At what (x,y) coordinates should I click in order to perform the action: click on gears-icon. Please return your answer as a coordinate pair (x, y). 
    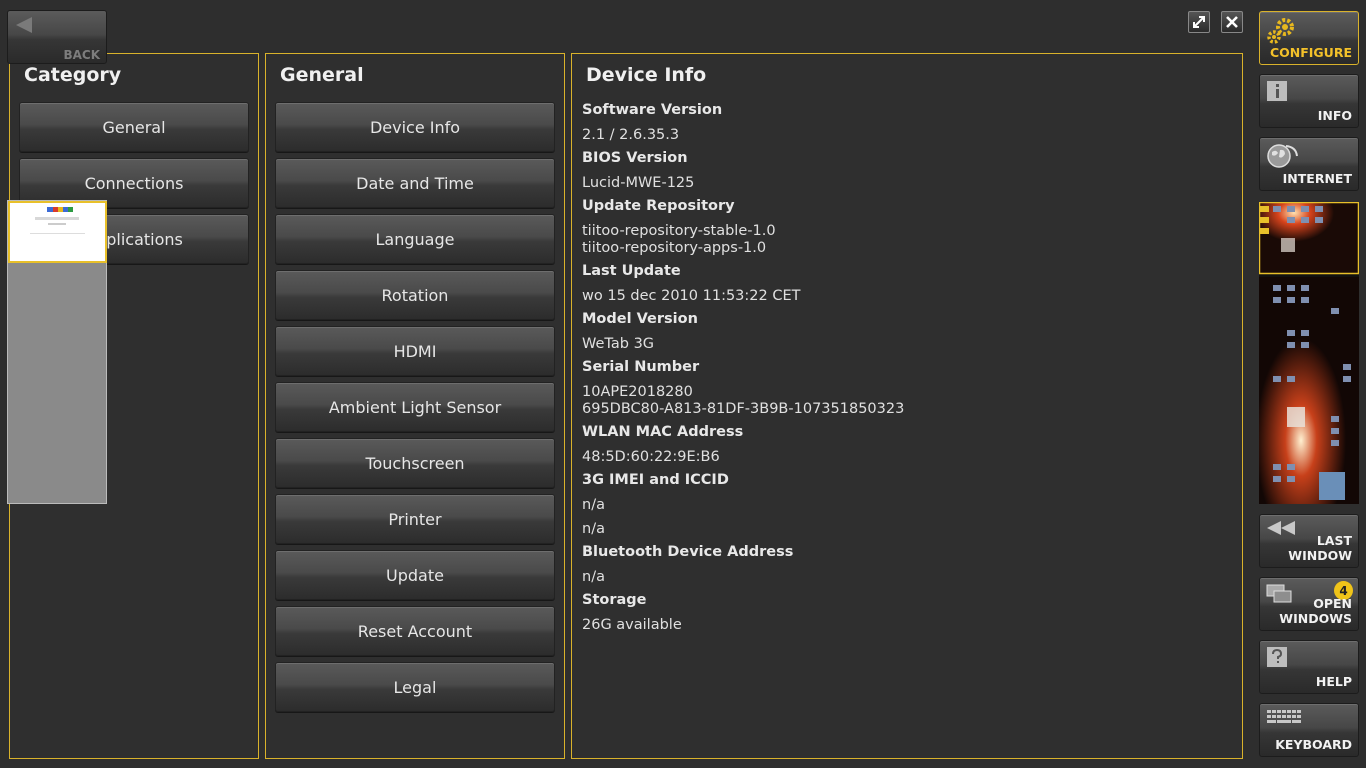
    Looking at the image, I should click on (1280, 31).